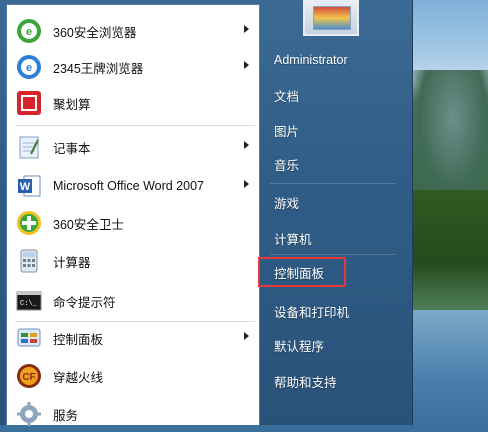 The height and width of the screenshot is (432, 488). Describe the element at coordinates (333, 345) in the screenshot. I see `places-item-default-programs: 默认程序` at that location.